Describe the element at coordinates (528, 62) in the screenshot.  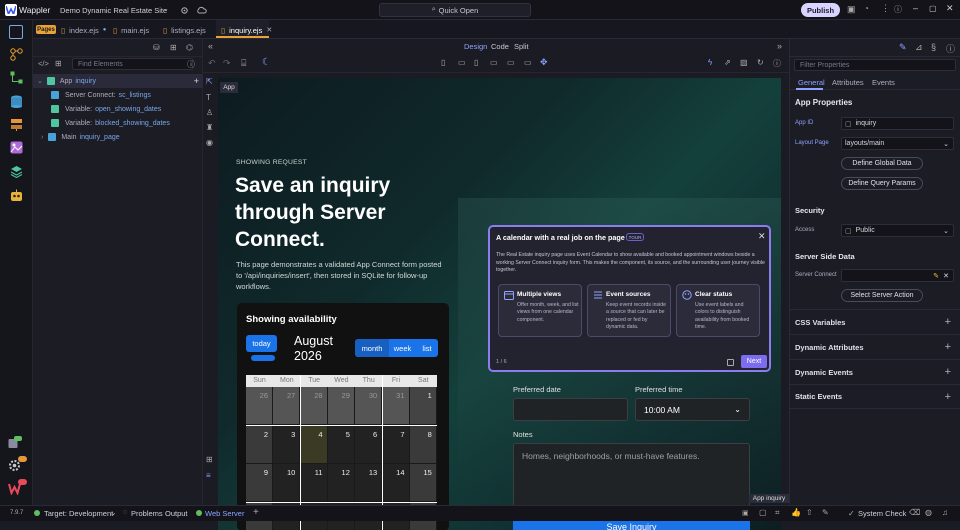
I see `large-desktop-icon: ▭` at that location.